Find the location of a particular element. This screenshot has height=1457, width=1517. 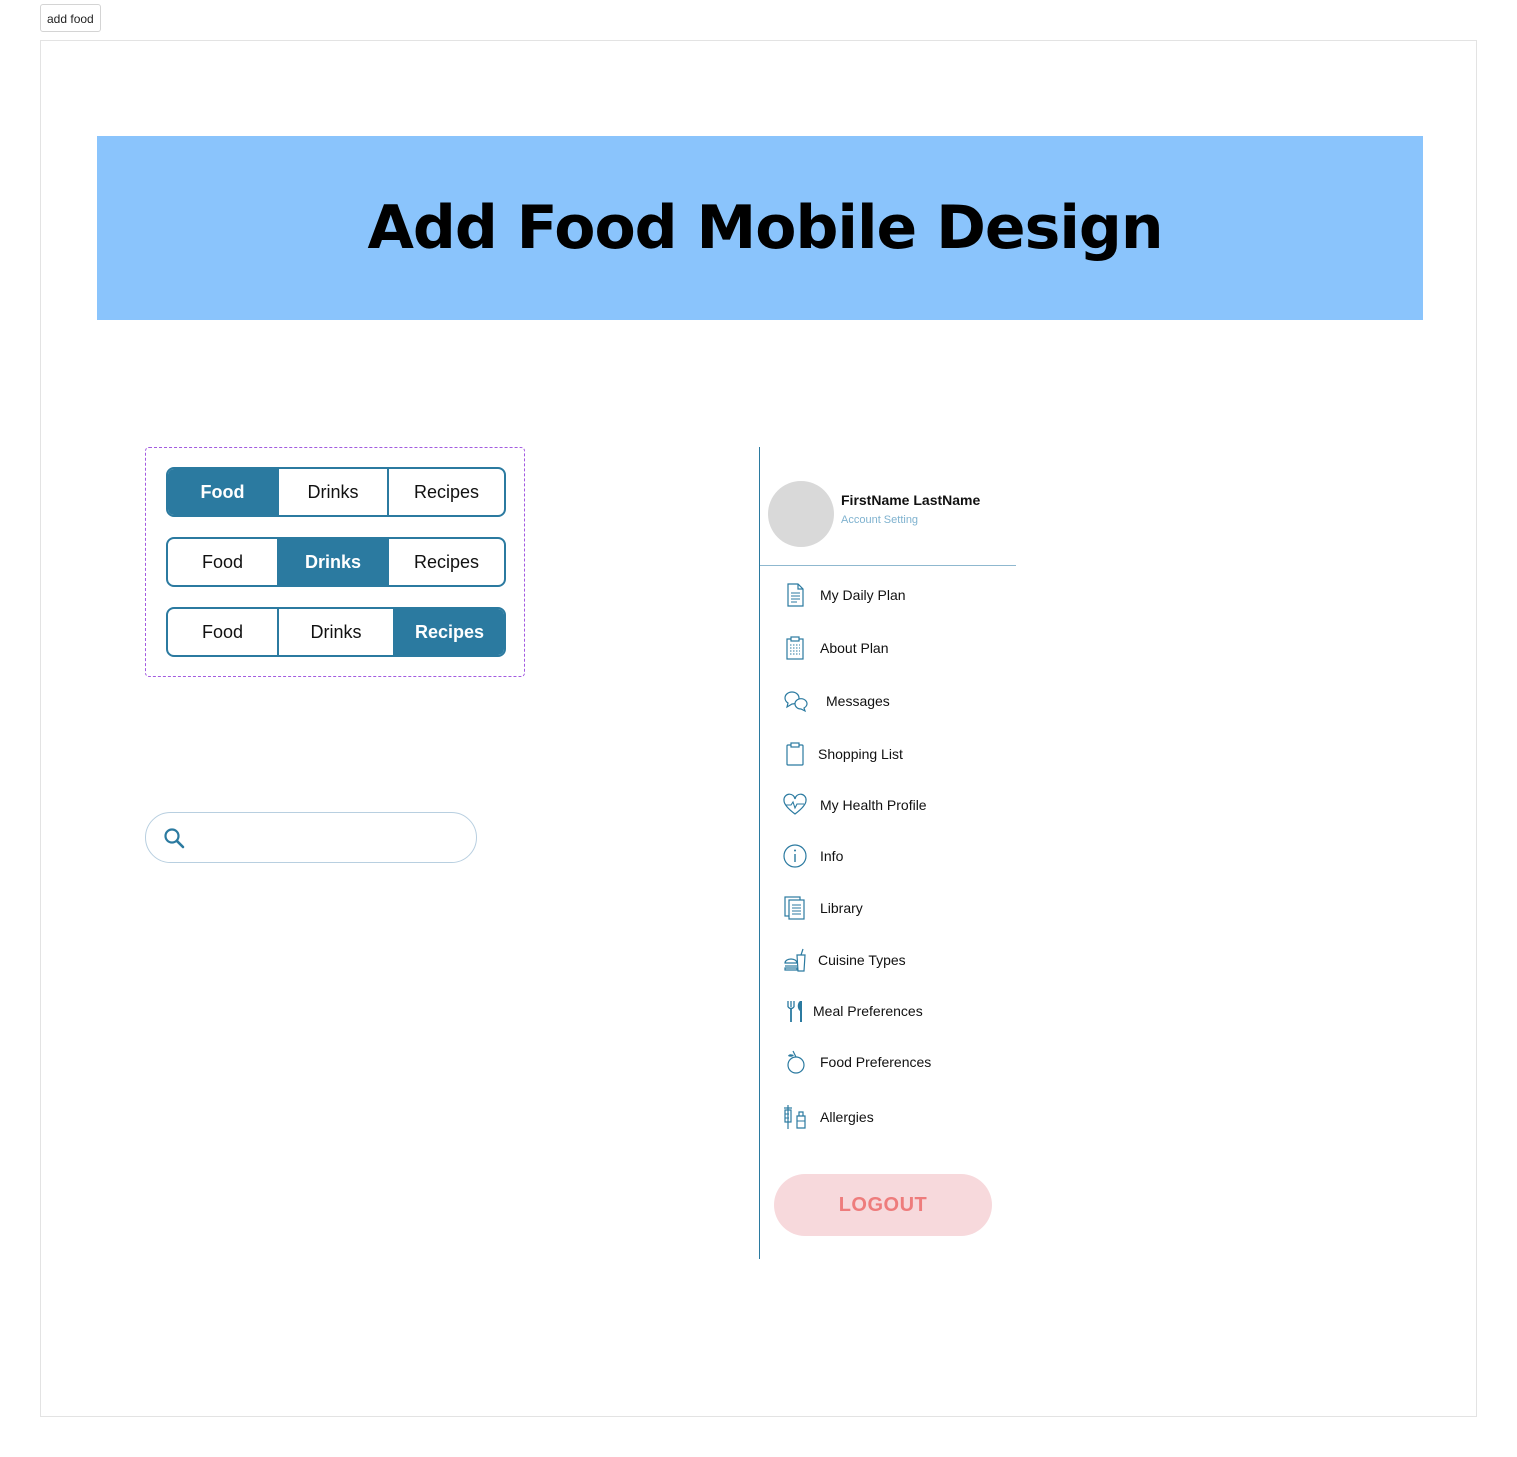

profile-header: FirstName LastName Account Setting is located at coordinates (874, 514).